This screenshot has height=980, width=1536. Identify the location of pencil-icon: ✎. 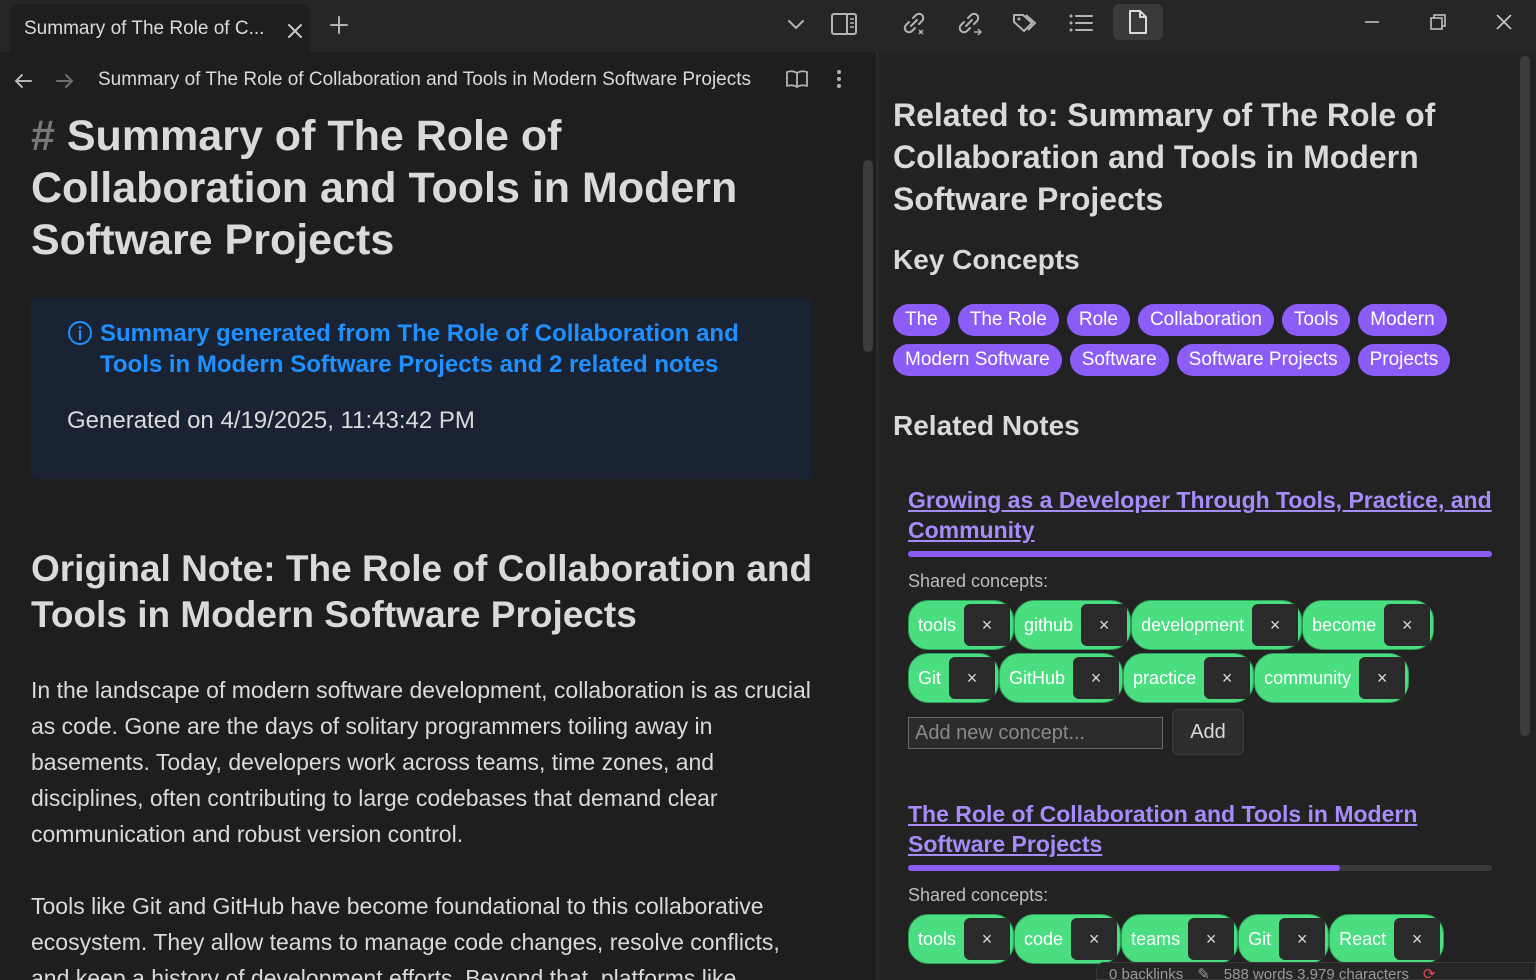
(1203, 972).